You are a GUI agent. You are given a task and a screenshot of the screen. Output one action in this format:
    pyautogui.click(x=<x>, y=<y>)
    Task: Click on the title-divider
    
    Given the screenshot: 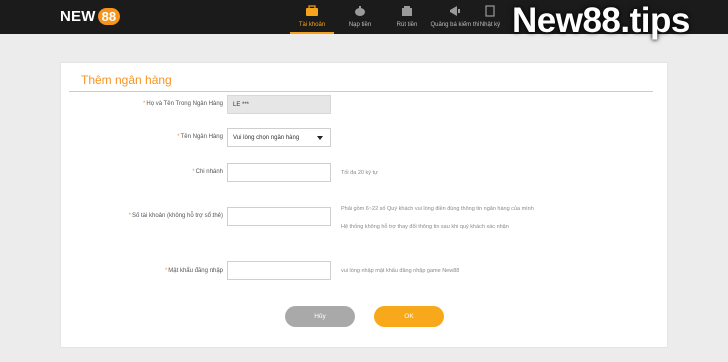 What is the action you would take?
    pyautogui.click(x=361, y=91)
    